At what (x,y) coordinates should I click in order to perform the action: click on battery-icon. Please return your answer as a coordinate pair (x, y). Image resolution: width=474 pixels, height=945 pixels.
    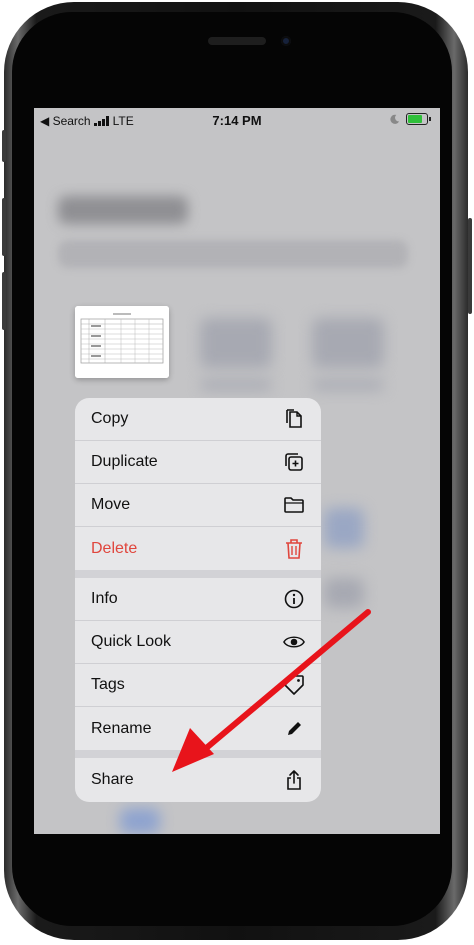
    Looking at the image, I should click on (418, 119).